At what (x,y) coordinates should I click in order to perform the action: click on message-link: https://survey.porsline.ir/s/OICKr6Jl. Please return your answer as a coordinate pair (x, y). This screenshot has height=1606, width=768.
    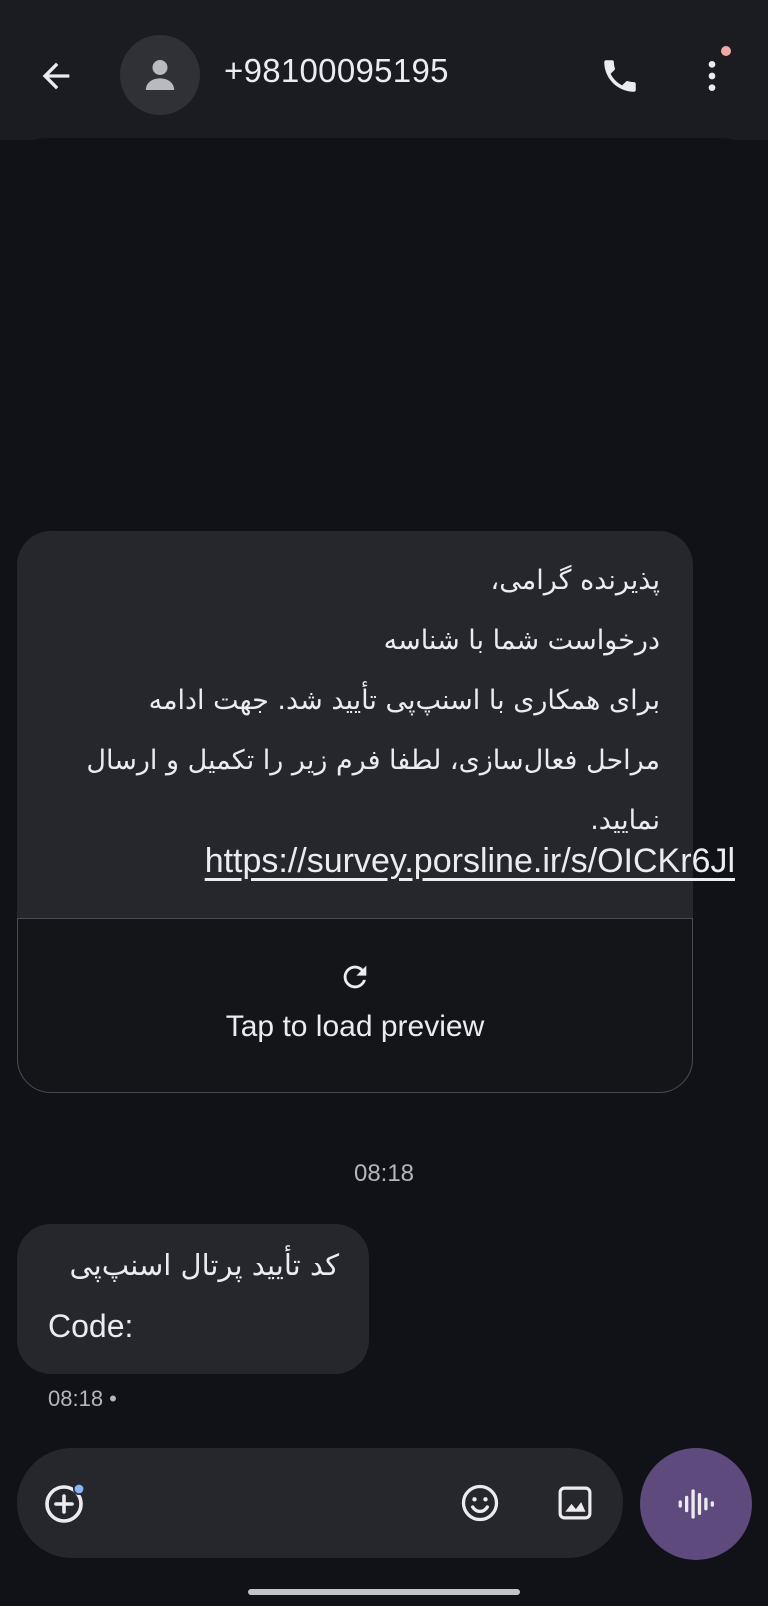
    Looking at the image, I should click on (470, 861).